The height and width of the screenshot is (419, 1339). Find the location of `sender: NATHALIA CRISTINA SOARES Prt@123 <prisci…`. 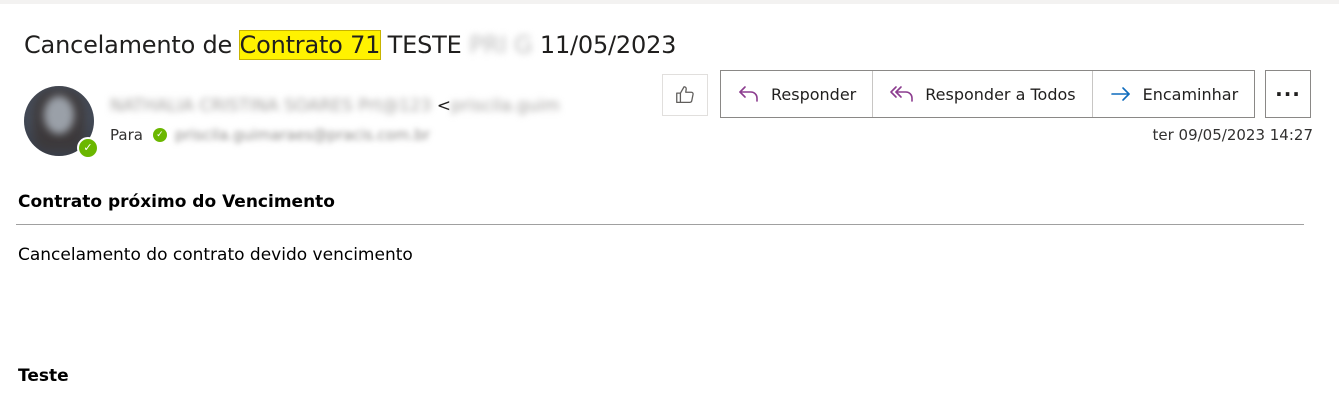

sender: NATHALIA CRISTINA SOARES Prt@123 <prisci… is located at coordinates (335, 106).